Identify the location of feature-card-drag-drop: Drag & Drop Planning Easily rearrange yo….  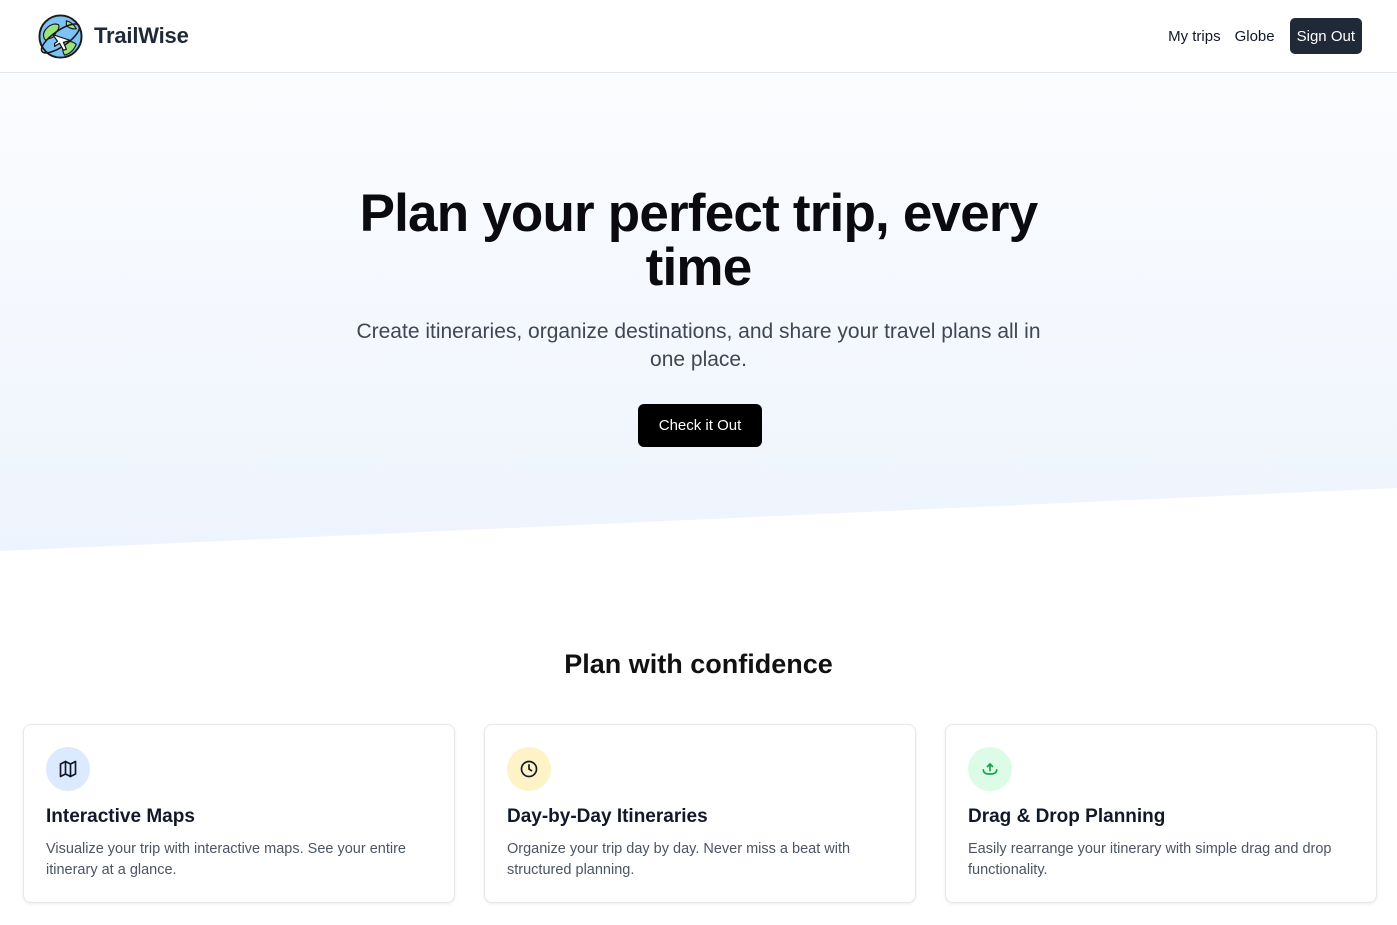
(1161, 813).